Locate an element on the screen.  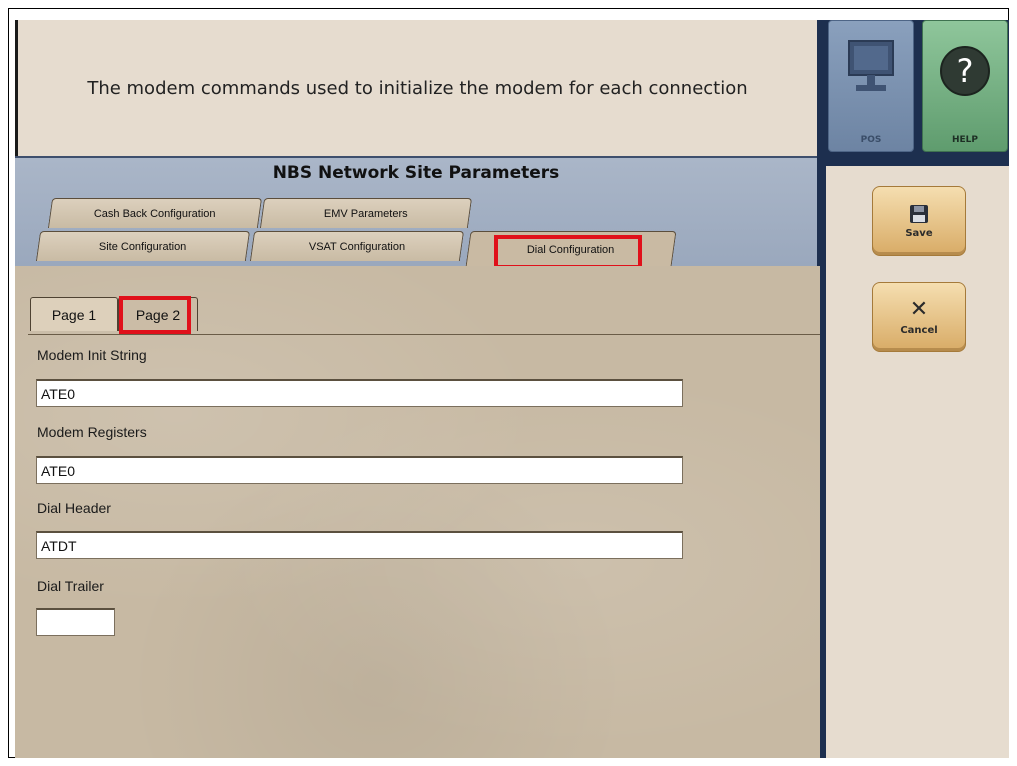
subtab-page-1: Page 1 is located at coordinates (74, 314).